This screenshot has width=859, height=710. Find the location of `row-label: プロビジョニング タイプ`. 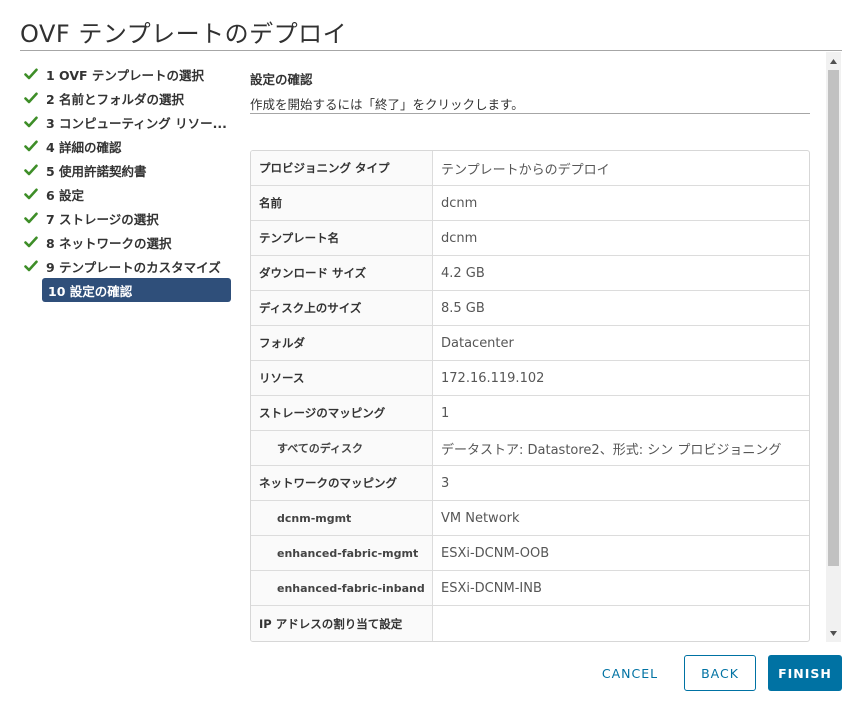

row-label: プロビジョニング タイプ is located at coordinates (342, 168).